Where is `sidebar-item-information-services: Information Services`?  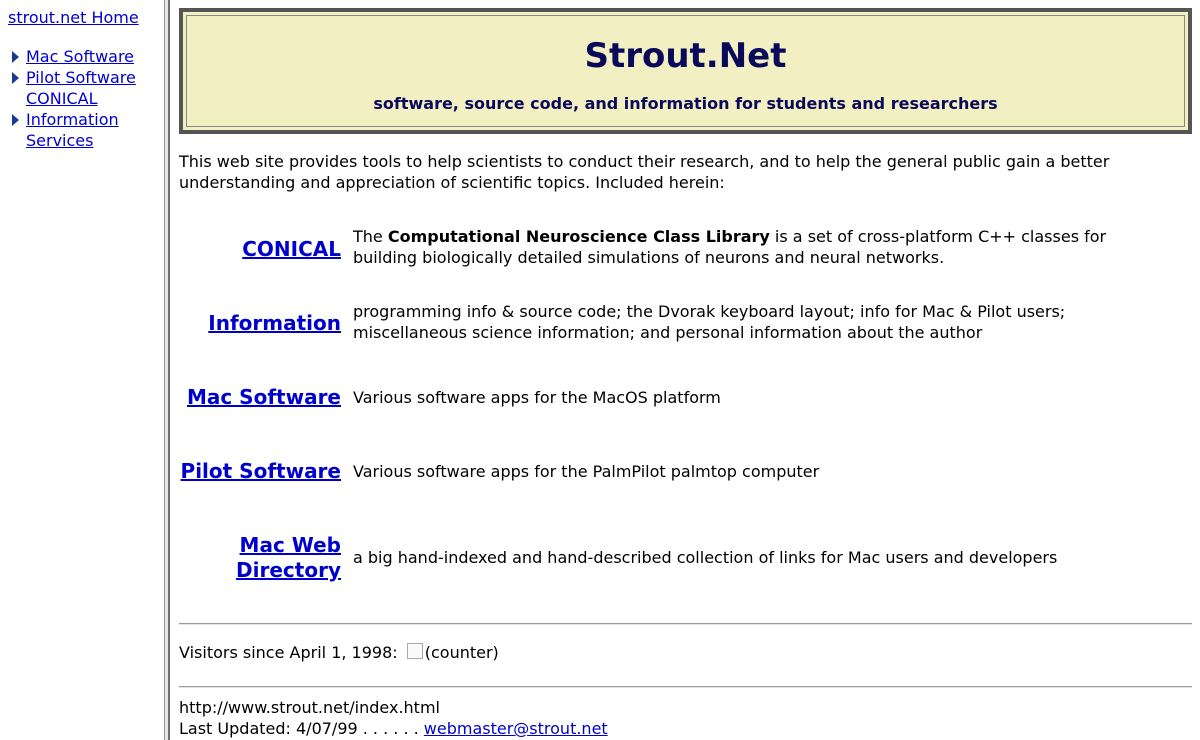 sidebar-item-information-services: Information Services is located at coordinates (83, 130).